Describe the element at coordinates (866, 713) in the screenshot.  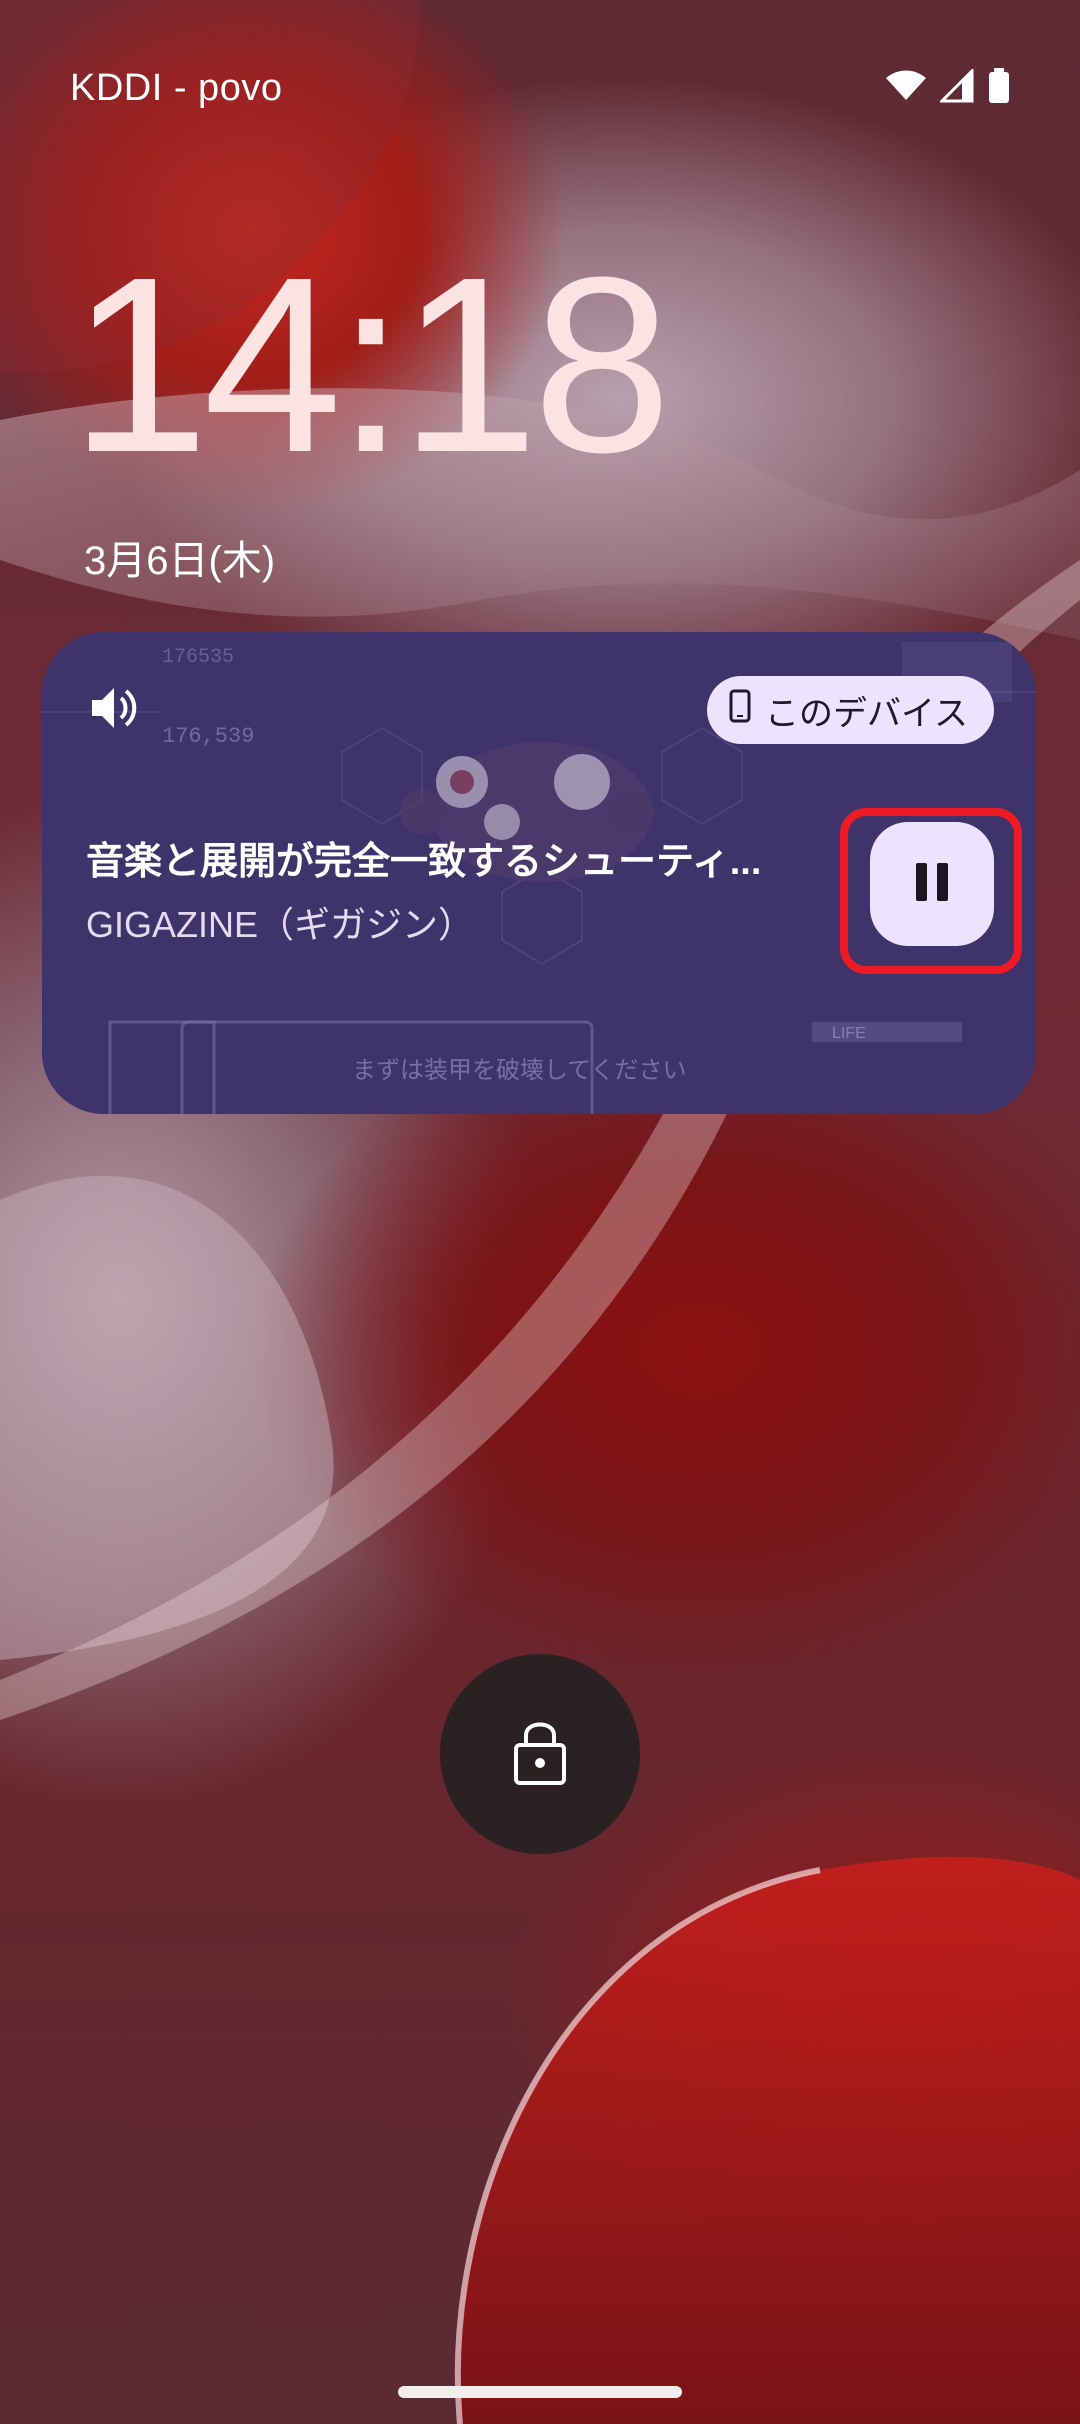
I see `output-device-label: このデバイス` at that location.